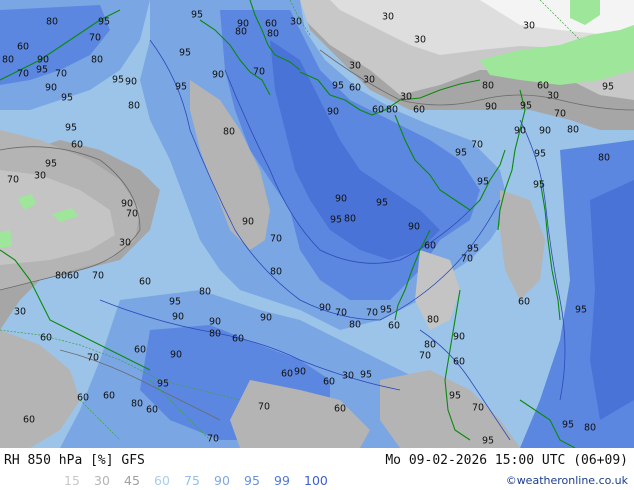 The width and height of the screenshot is (634, 490). What do you see at coordinates (132, 480) in the screenshot?
I see `legend-item: 45` at bounding box center [132, 480].